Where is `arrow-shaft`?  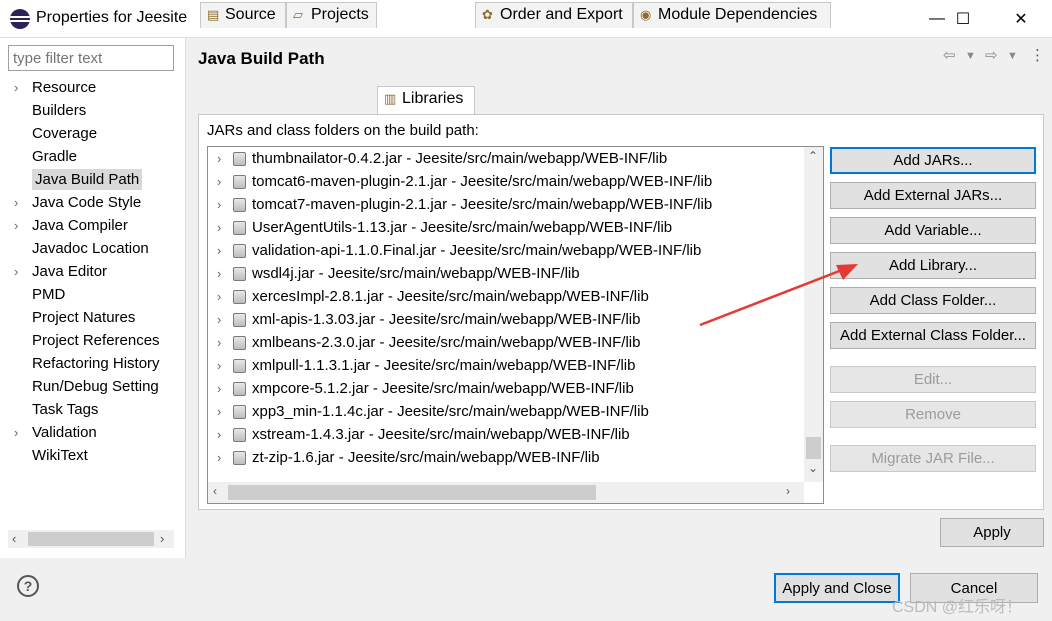
arrow-shaft is located at coordinates (771, 297).